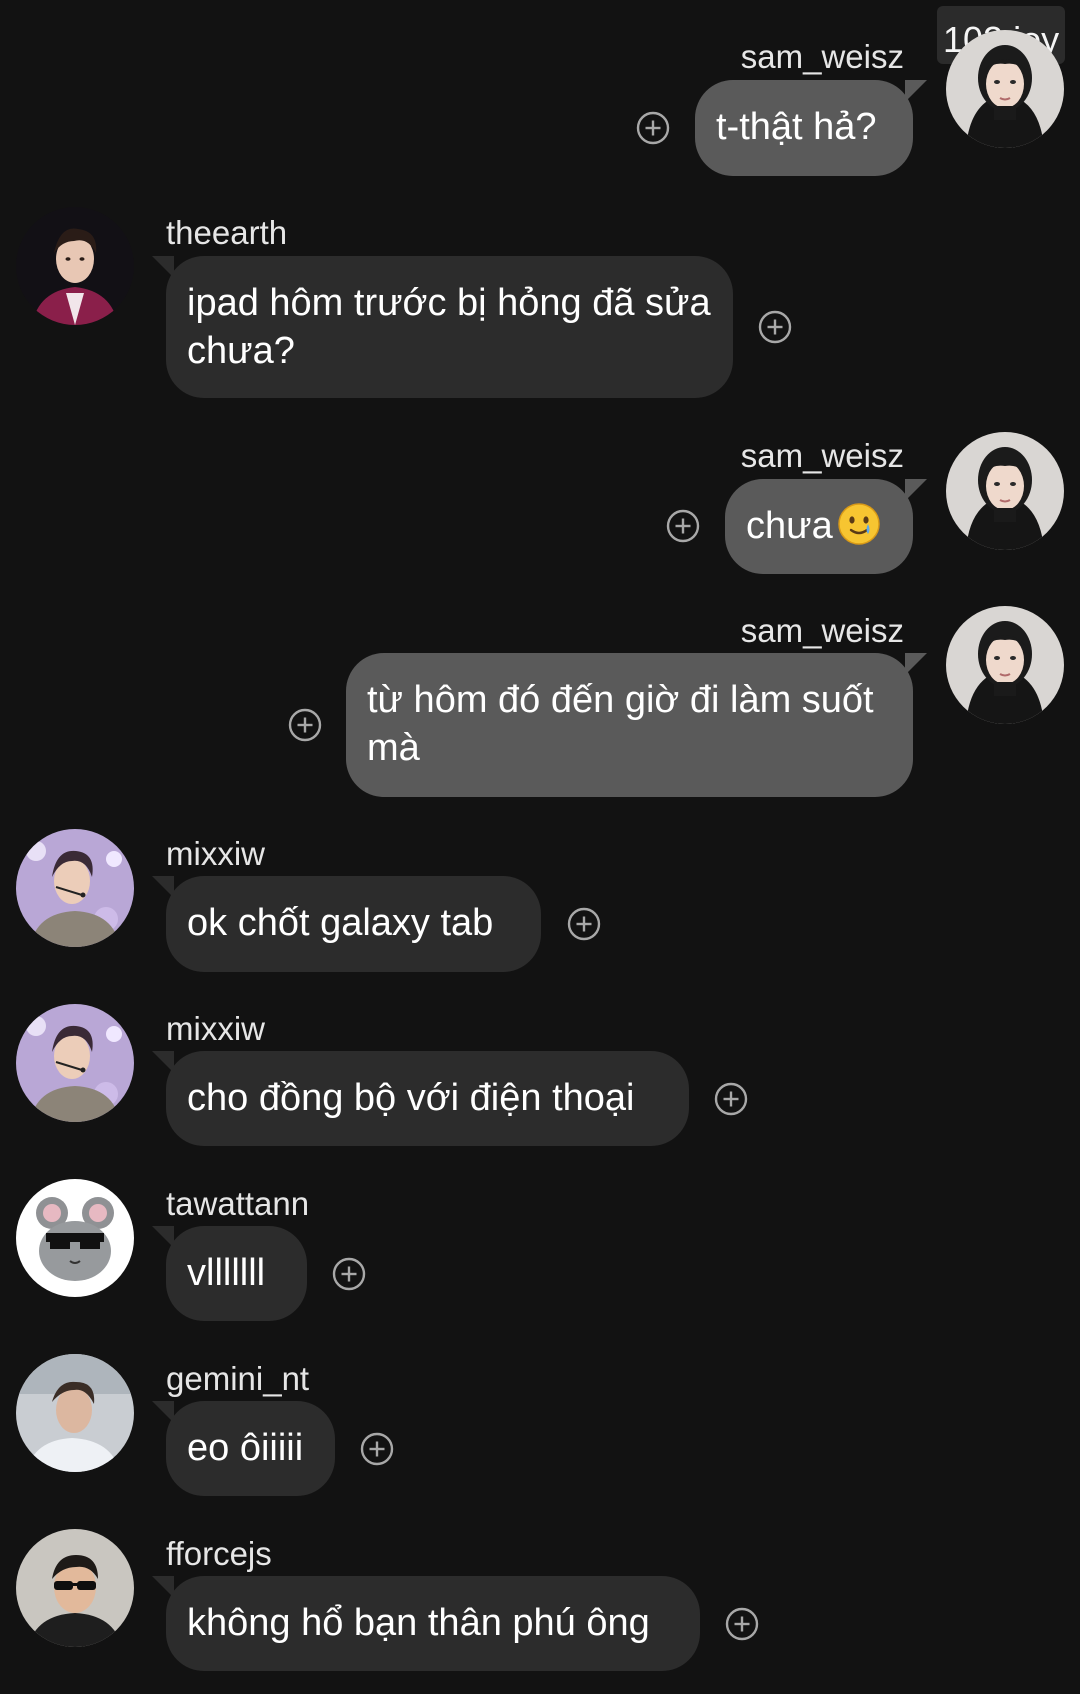  I want to click on sender-name: tawattann, so click(238, 1203).